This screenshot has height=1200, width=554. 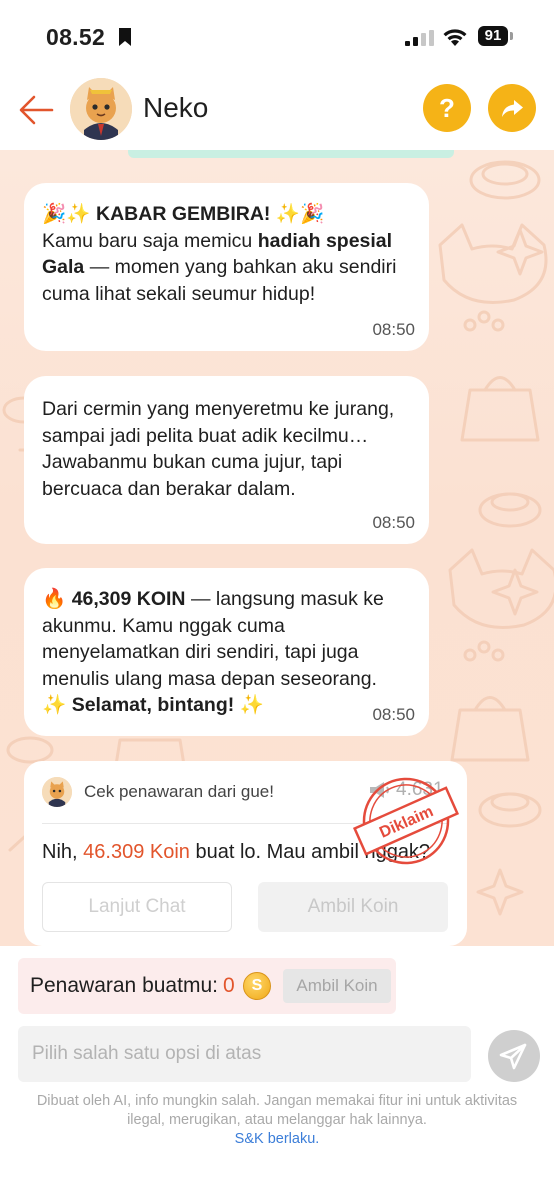 I want to click on back-arrow-icon, so click(x=36, y=110).